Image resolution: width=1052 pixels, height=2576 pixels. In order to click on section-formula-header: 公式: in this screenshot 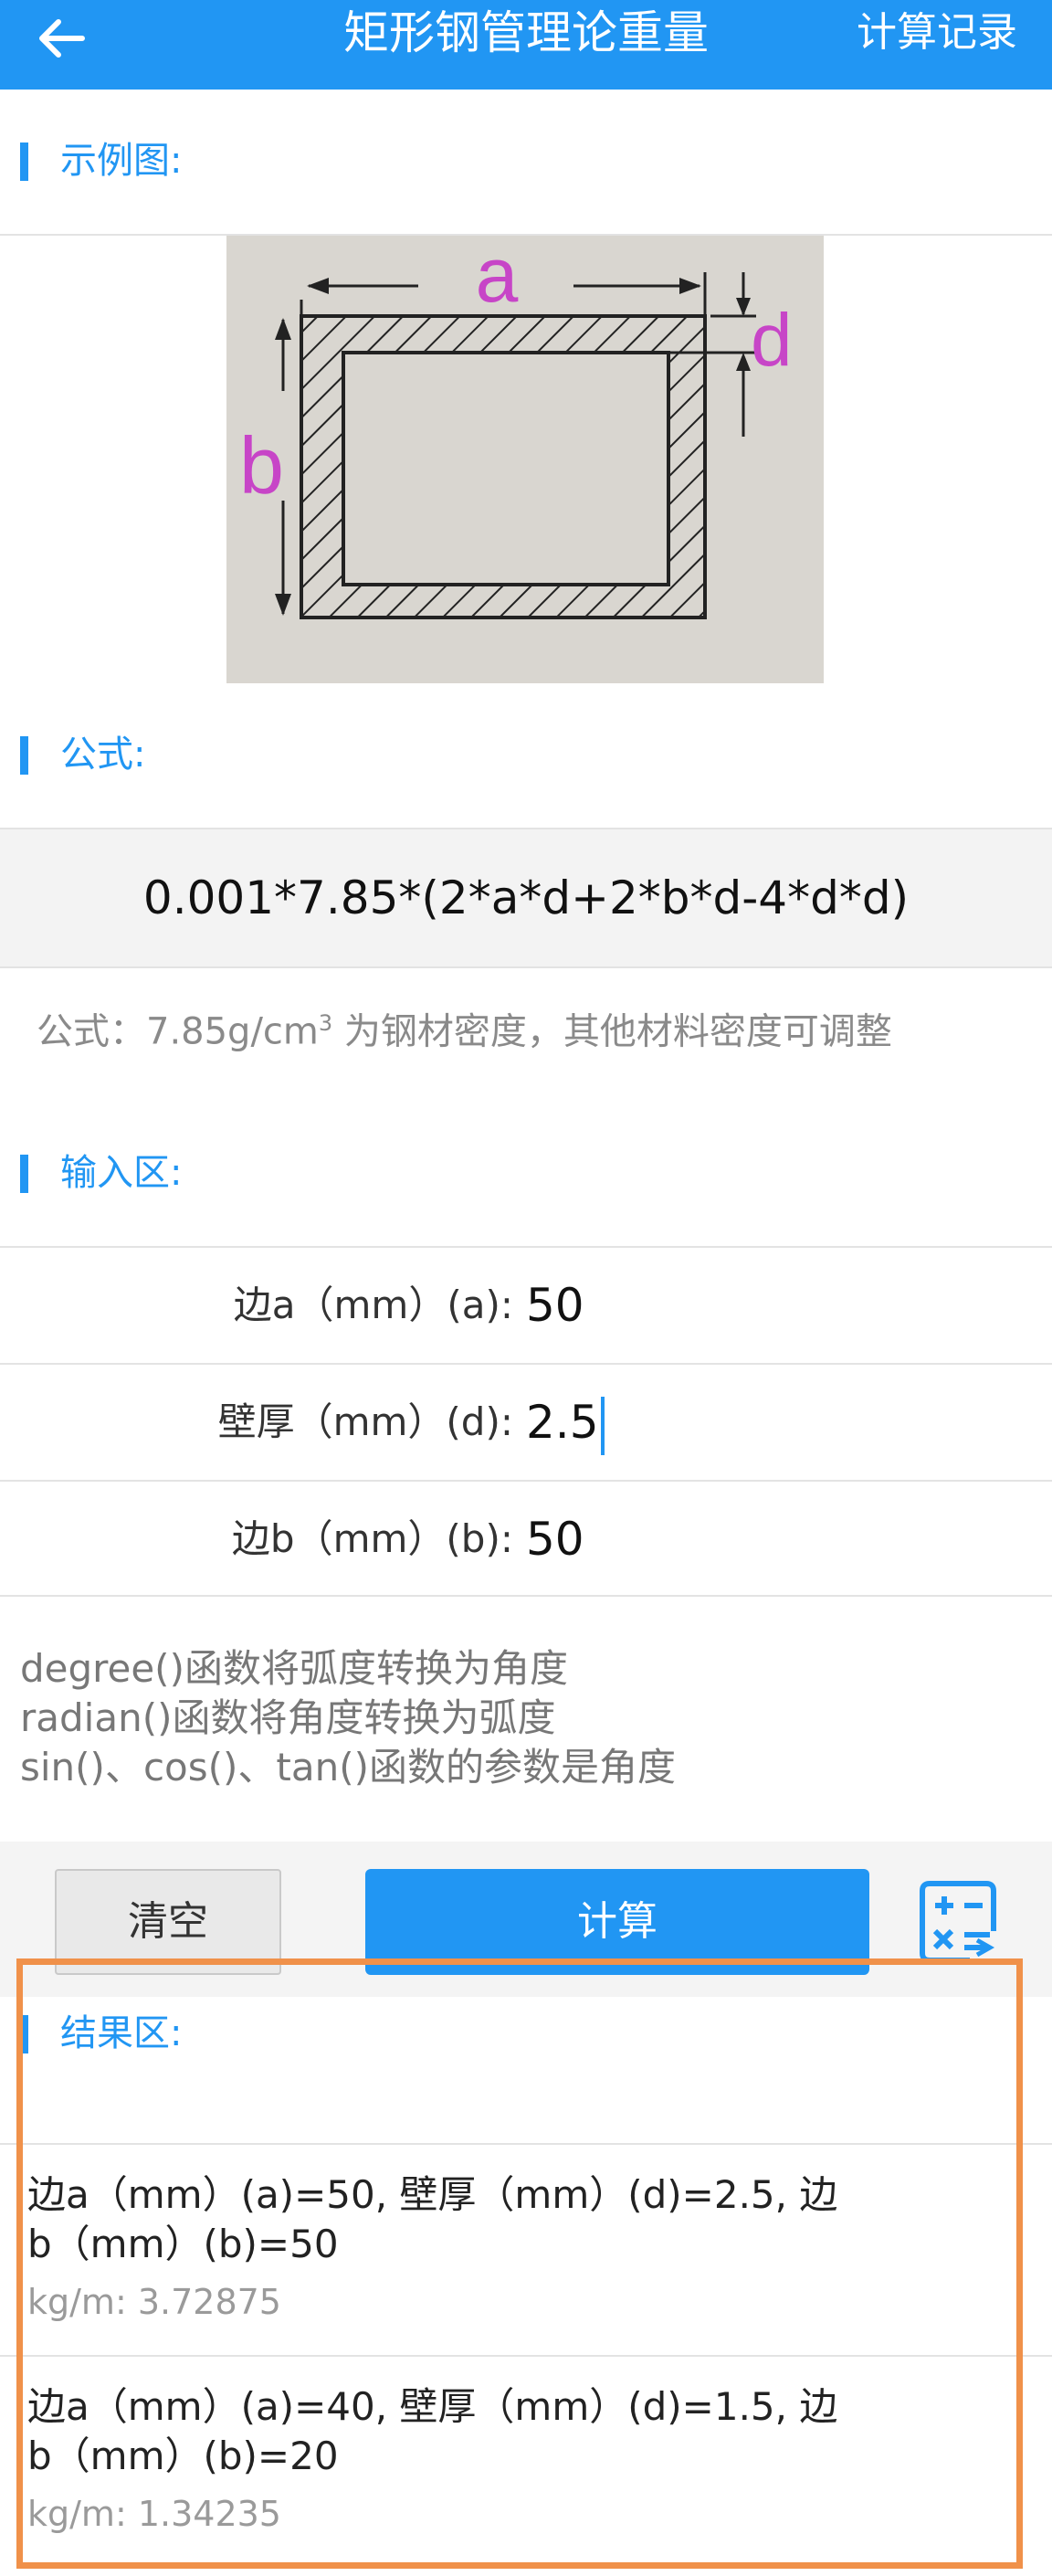, I will do `click(526, 754)`.